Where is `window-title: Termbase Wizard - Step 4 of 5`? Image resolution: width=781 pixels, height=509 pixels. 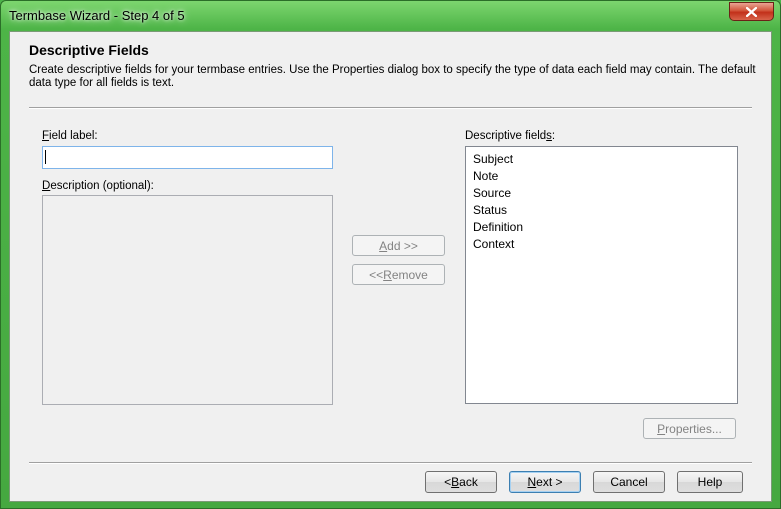
window-title: Termbase Wizard - Step 4 of 5 is located at coordinates (97, 15).